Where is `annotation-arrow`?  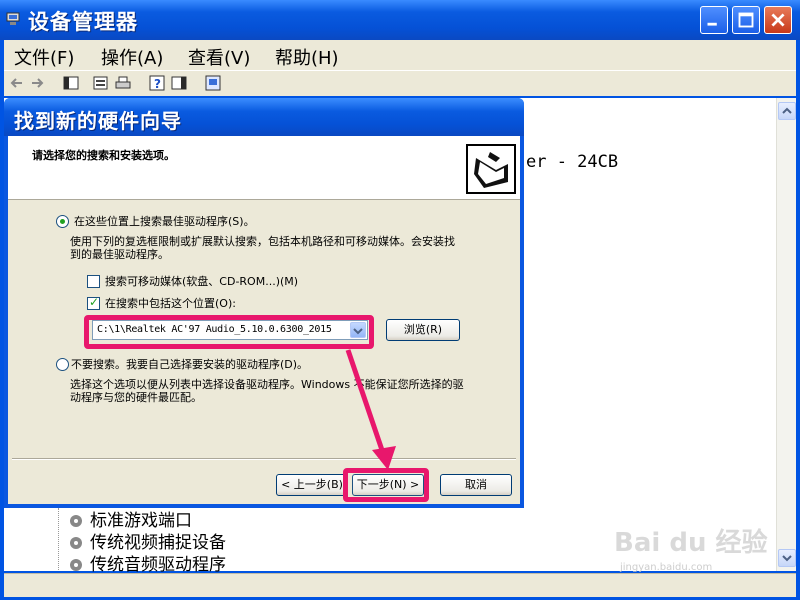 annotation-arrow is located at coordinates (370, 409).